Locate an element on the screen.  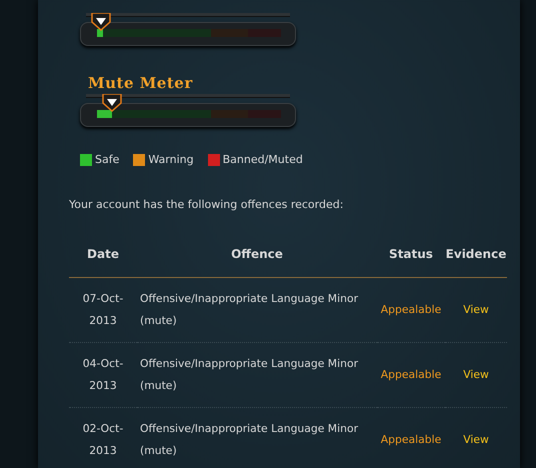
intro-text: Your account has the following offences recorded: is located at coordinates (206, 204).